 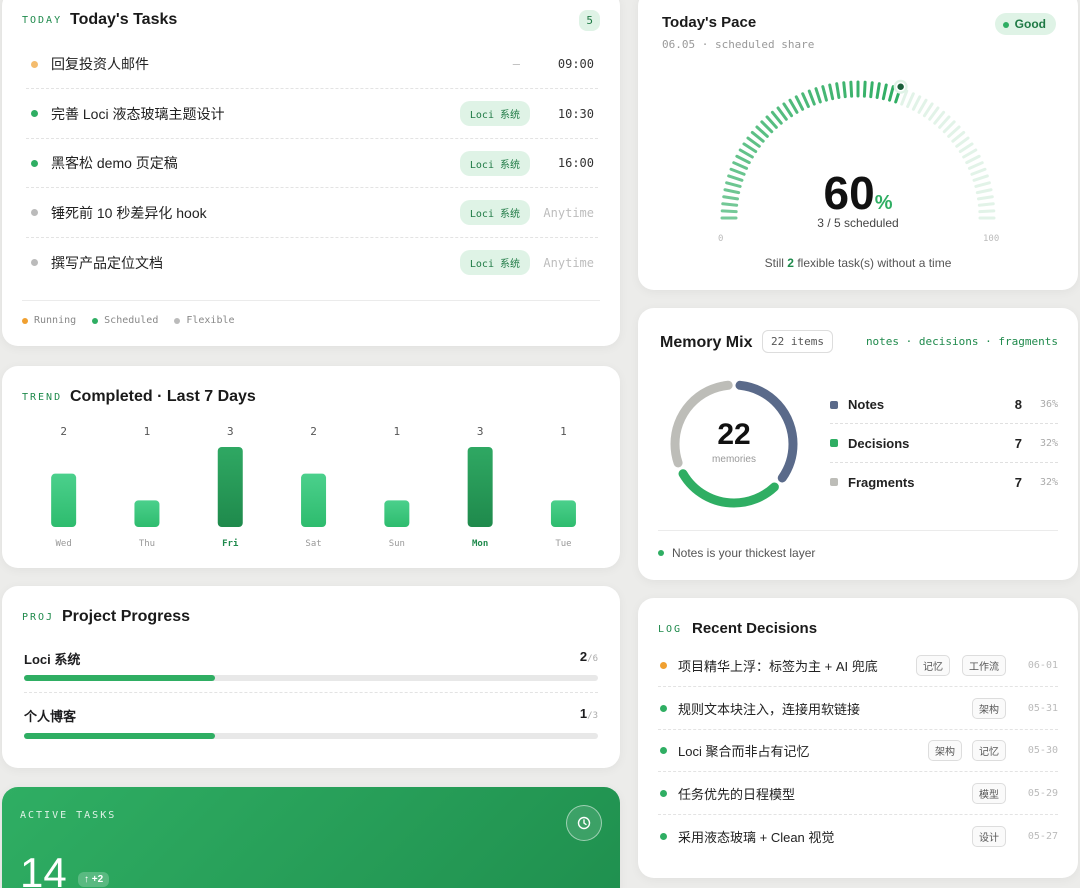 What do you see at coordinates (313, 544) in the screenshot?
I see `trend-x-label: Sat` at bounding box center [313, 544].